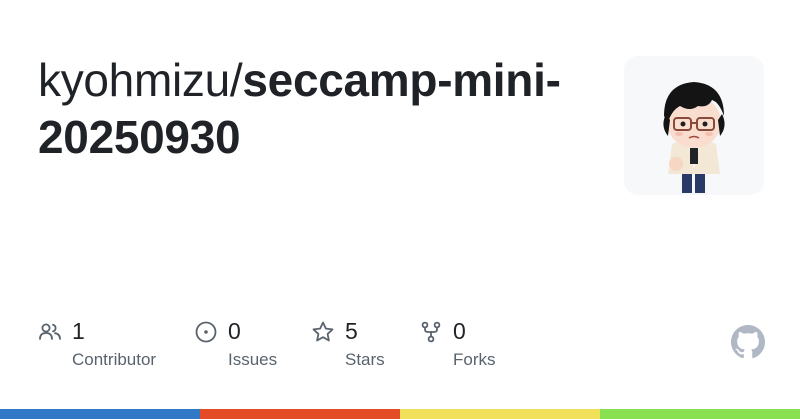 This screenshot has width=800, height=419. I want to click on owner-avatar, so click(694, 125).